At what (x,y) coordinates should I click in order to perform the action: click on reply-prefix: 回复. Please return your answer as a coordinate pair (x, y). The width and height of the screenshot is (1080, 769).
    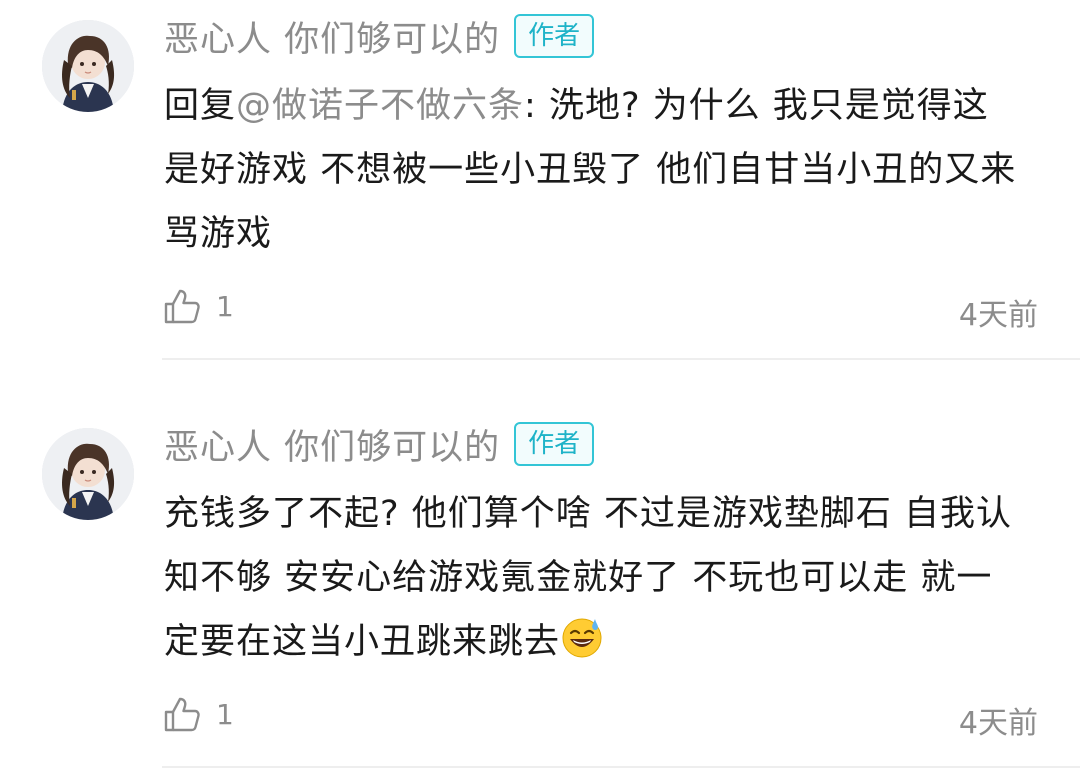
    Looking at the image, I should click on (200, 106).